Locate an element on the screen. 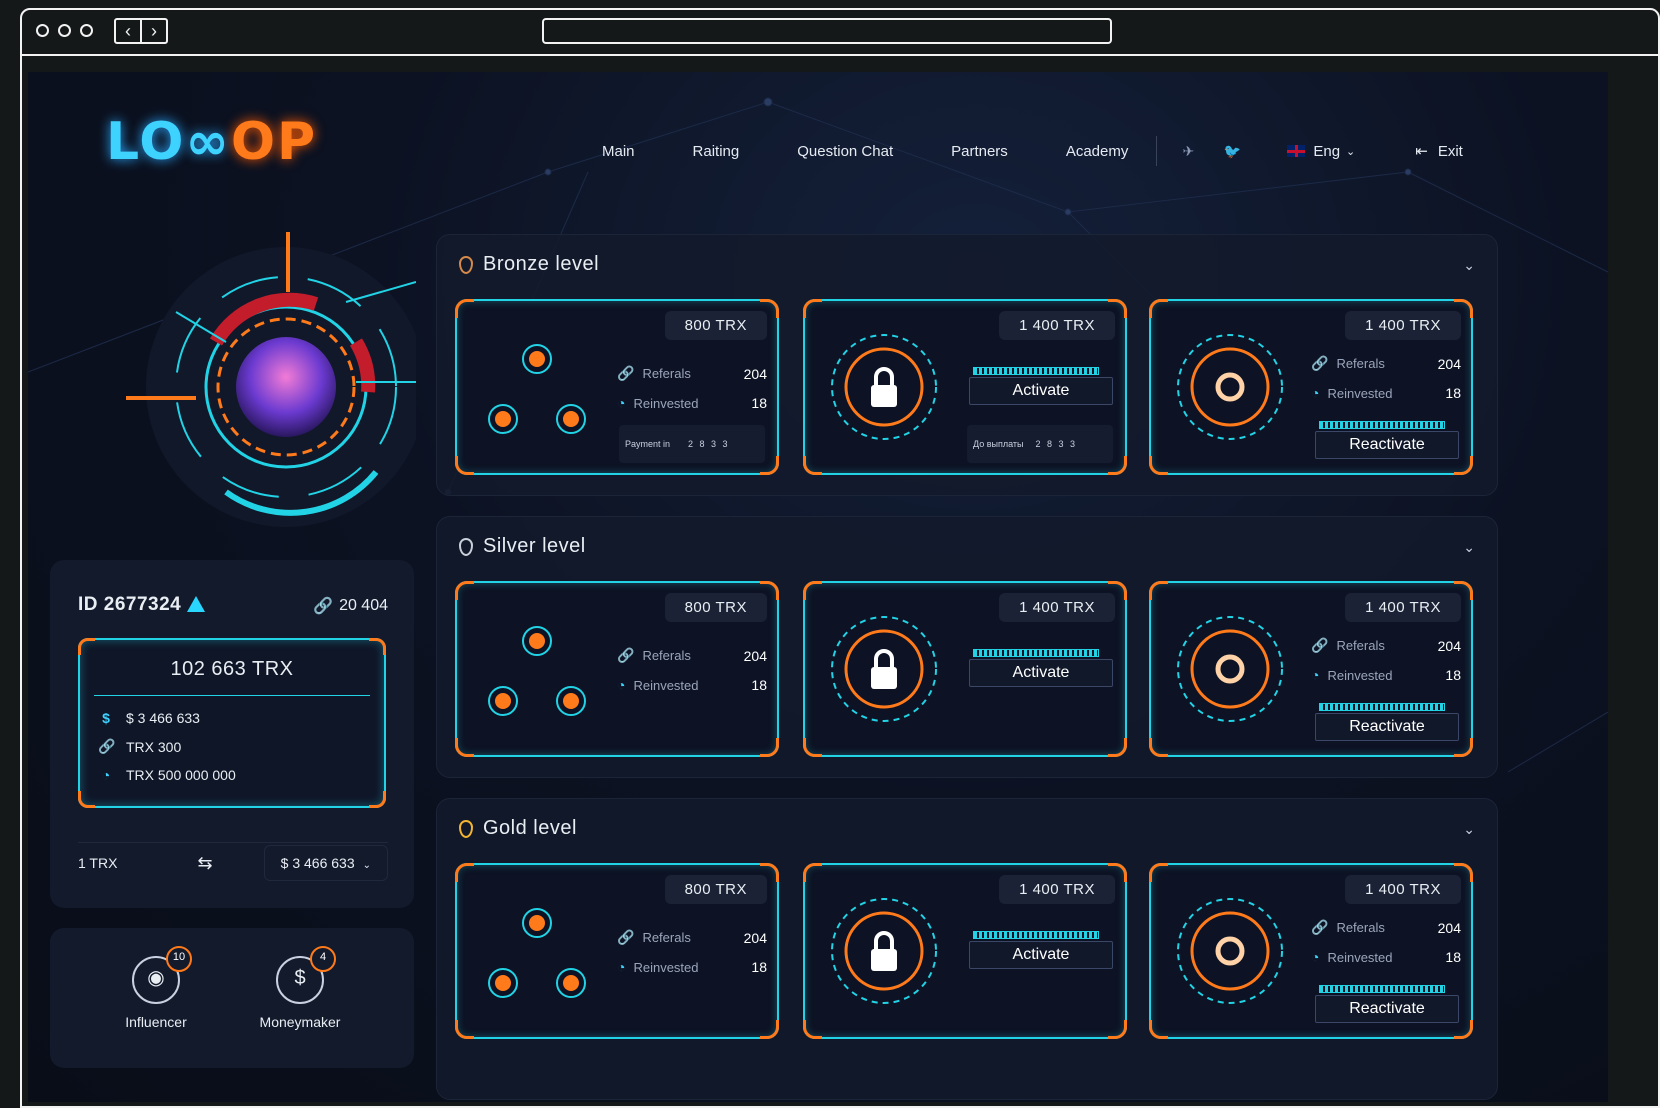 The image size is (1660, 1108). window-minimize-dot is located at coordinates (64, 30).